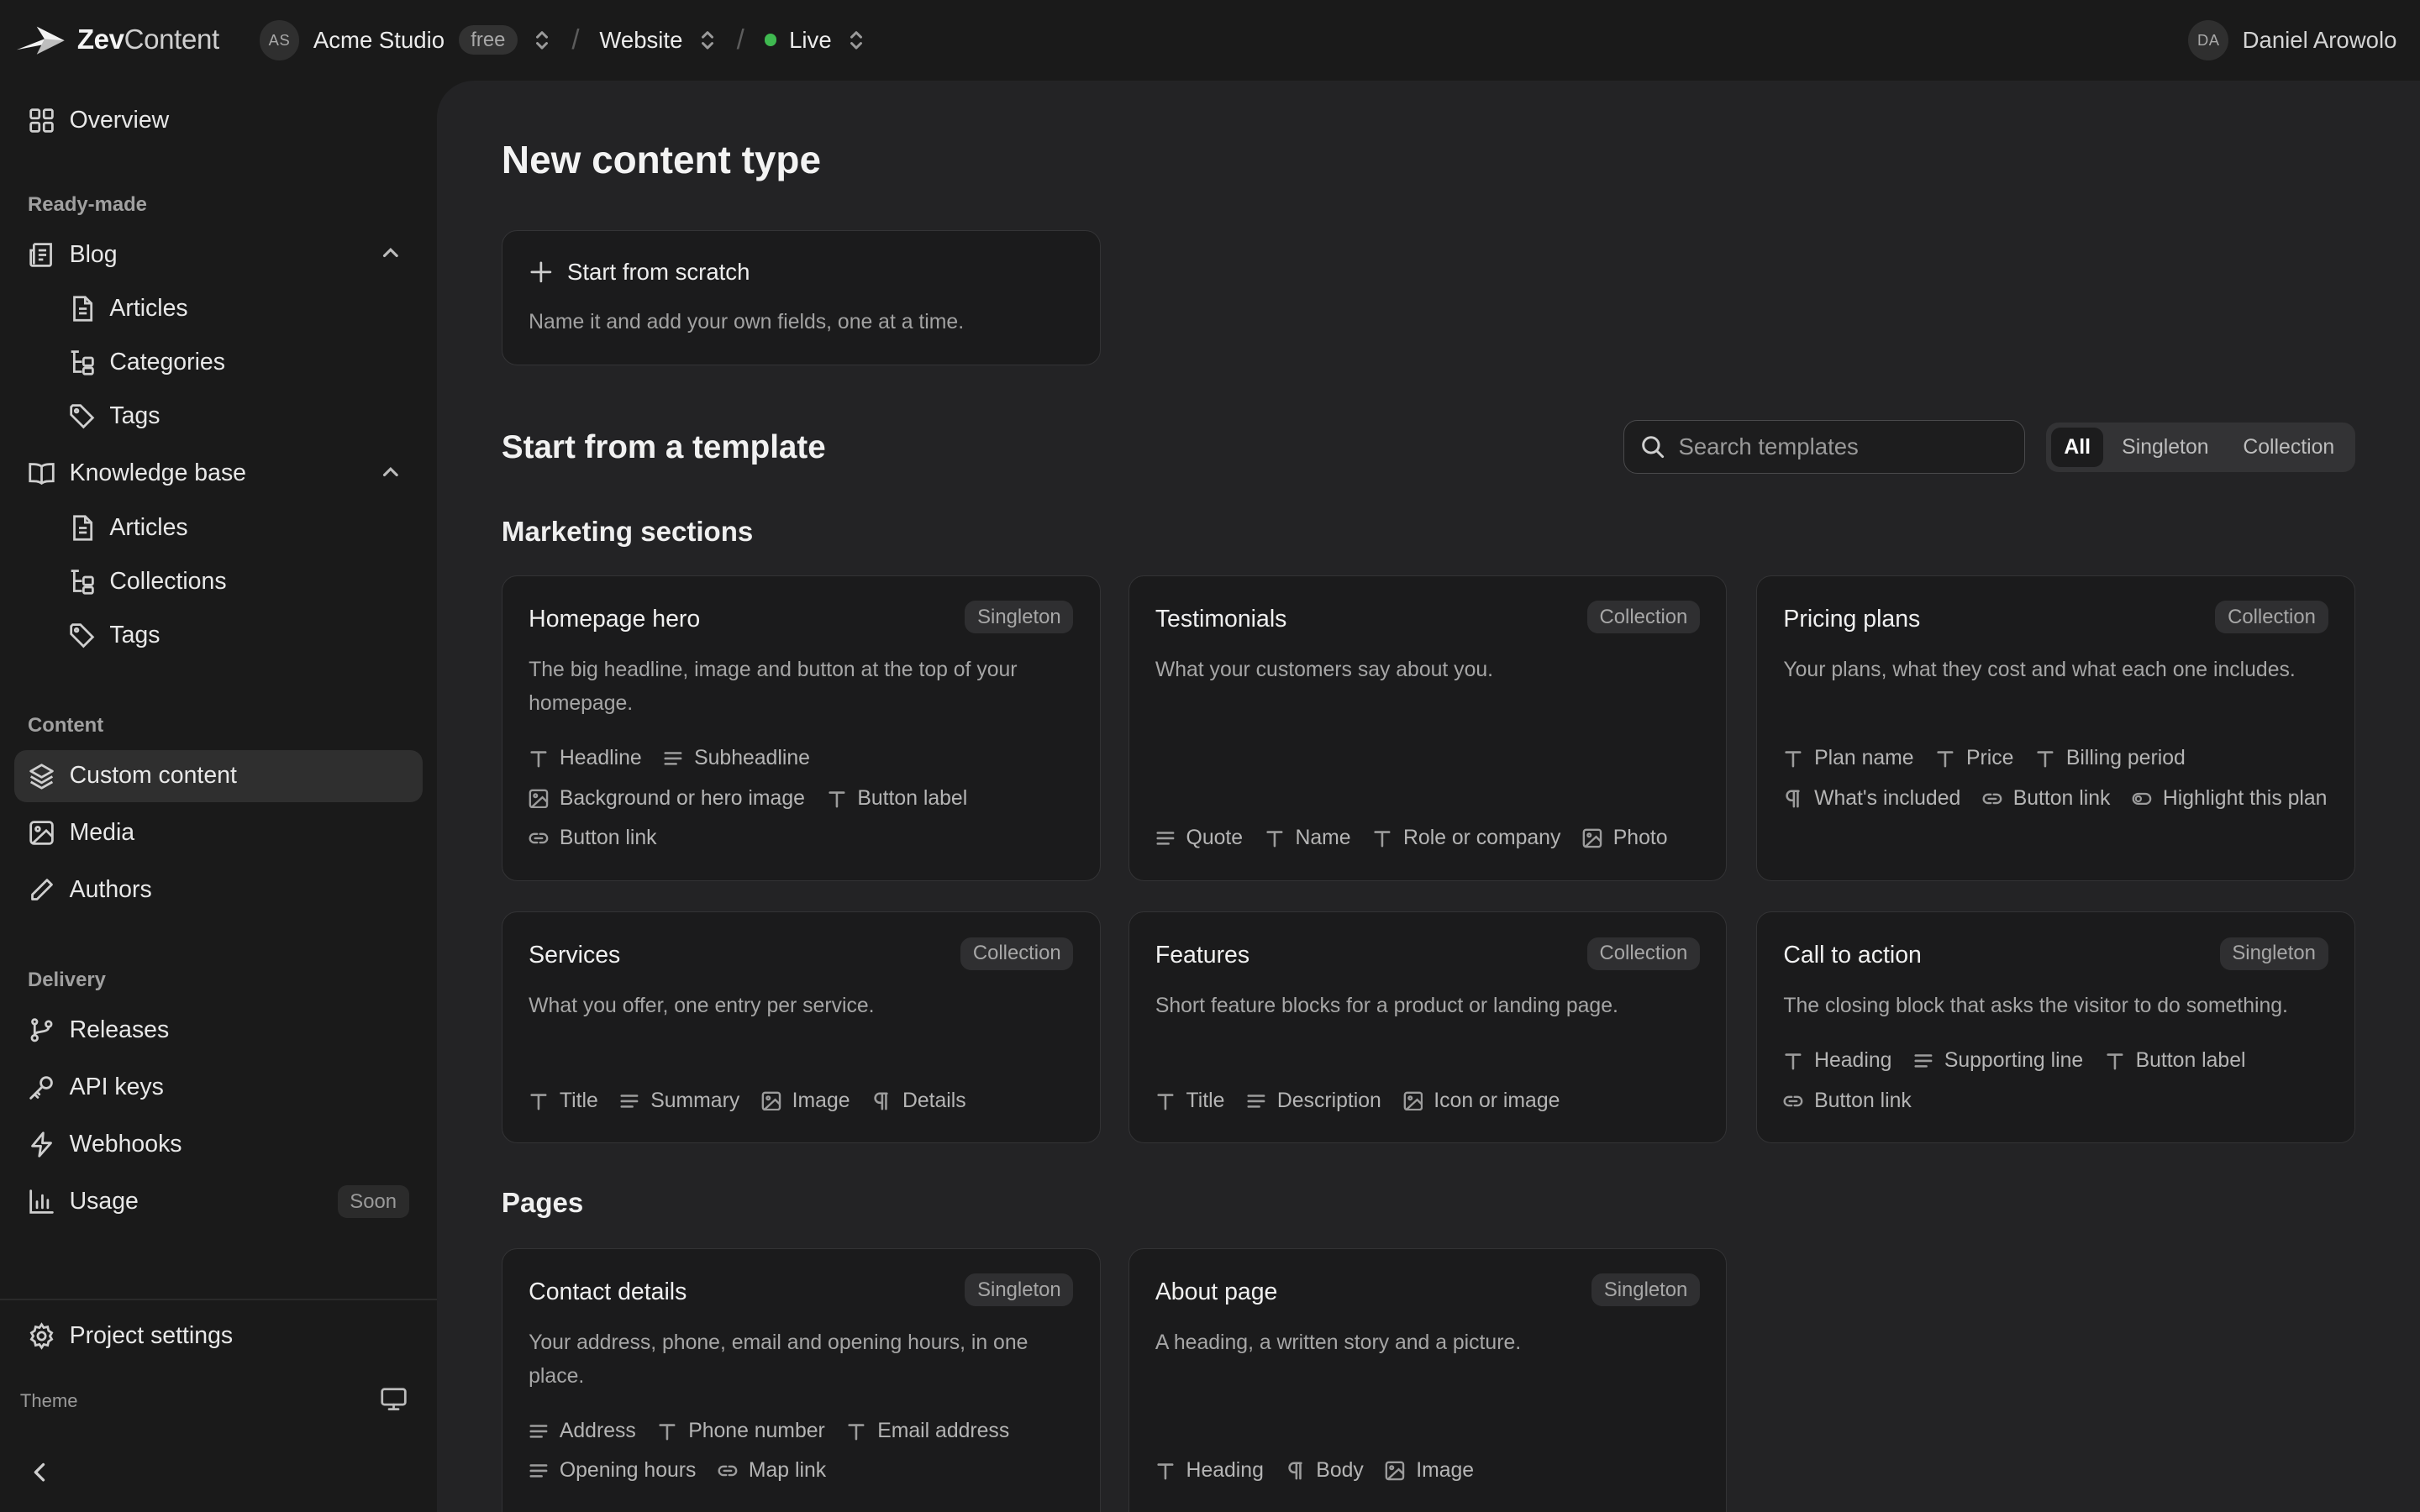 This screenshot has height=1512, width=2420. I want to click on field-label: What's included, so click(1887, 798).